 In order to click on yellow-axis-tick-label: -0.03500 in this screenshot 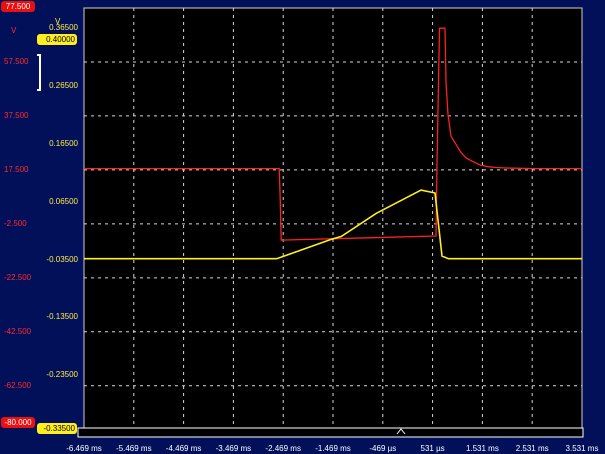, I will do `click(62, 259)`.